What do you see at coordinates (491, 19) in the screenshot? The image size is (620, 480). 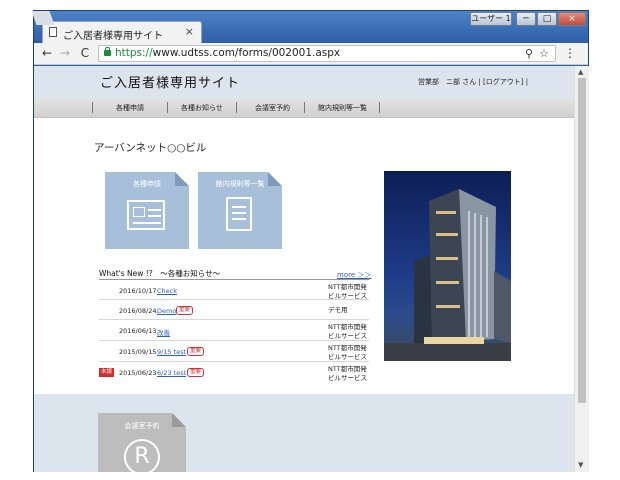 I see `profile-button: ユーザー 1` at bounding box center [491, 19].